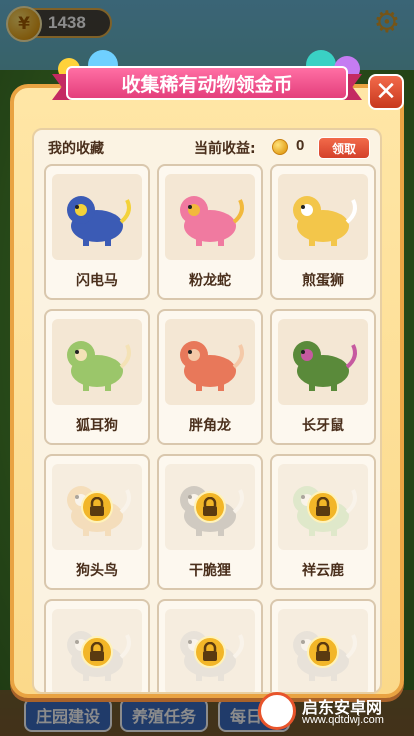  I want to click on my-collection-label: 我的收藏, so click(76, 149).